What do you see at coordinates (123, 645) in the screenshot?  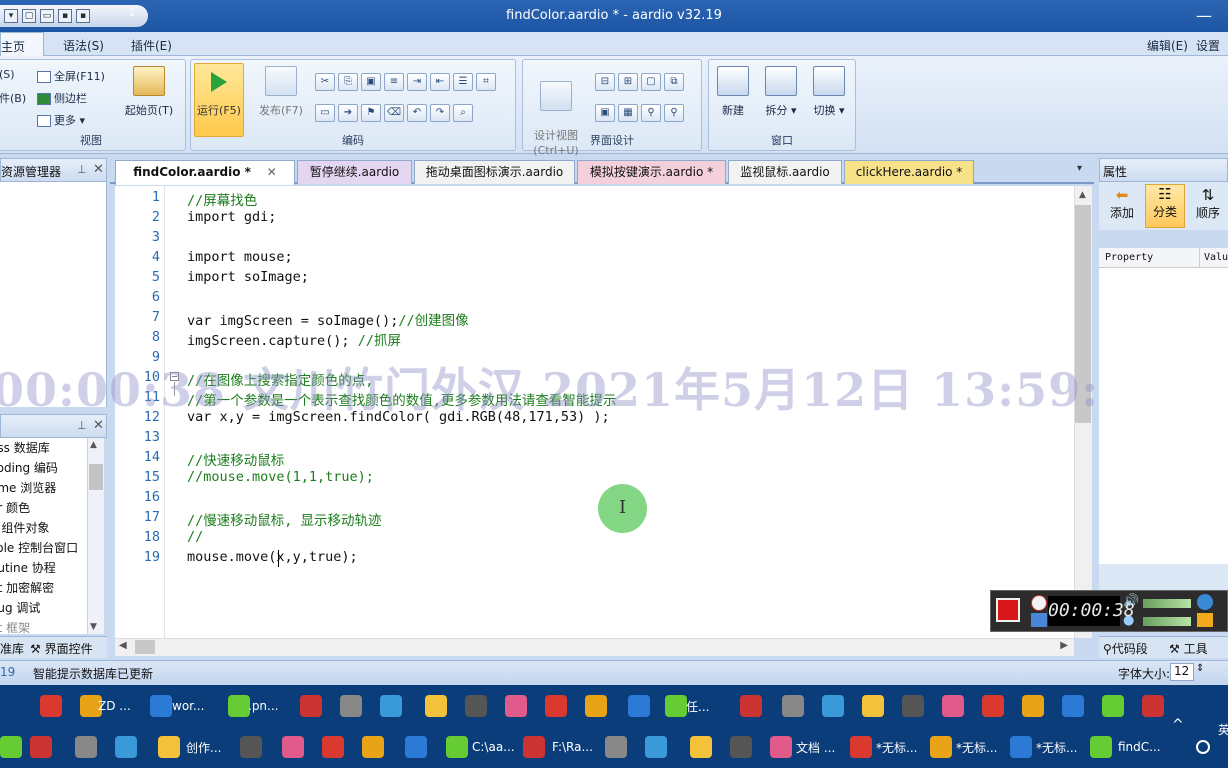 I see `scroll-left-icon: ◀` at bounding box center [123, 645].